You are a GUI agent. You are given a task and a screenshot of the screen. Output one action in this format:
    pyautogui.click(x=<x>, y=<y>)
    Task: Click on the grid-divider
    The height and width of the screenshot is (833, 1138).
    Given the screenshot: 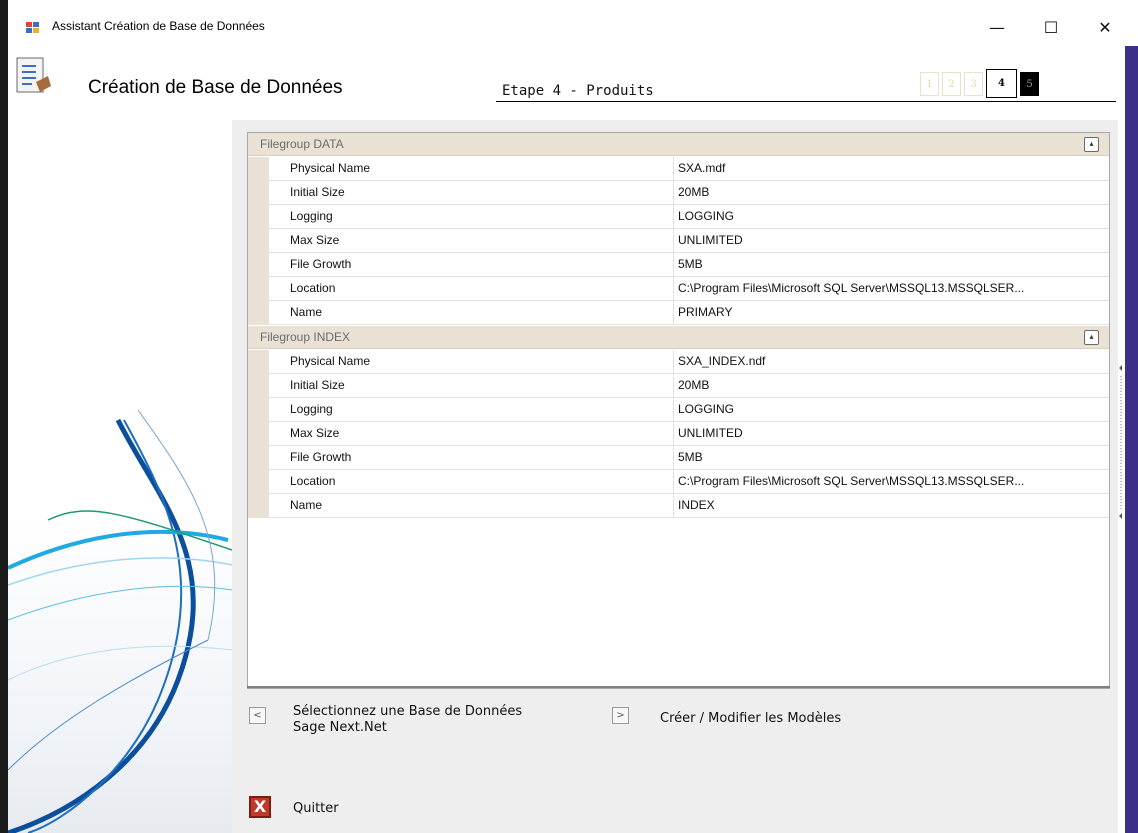 What is the action you would take?
    pyautogui.click(x=678, y=687)
    